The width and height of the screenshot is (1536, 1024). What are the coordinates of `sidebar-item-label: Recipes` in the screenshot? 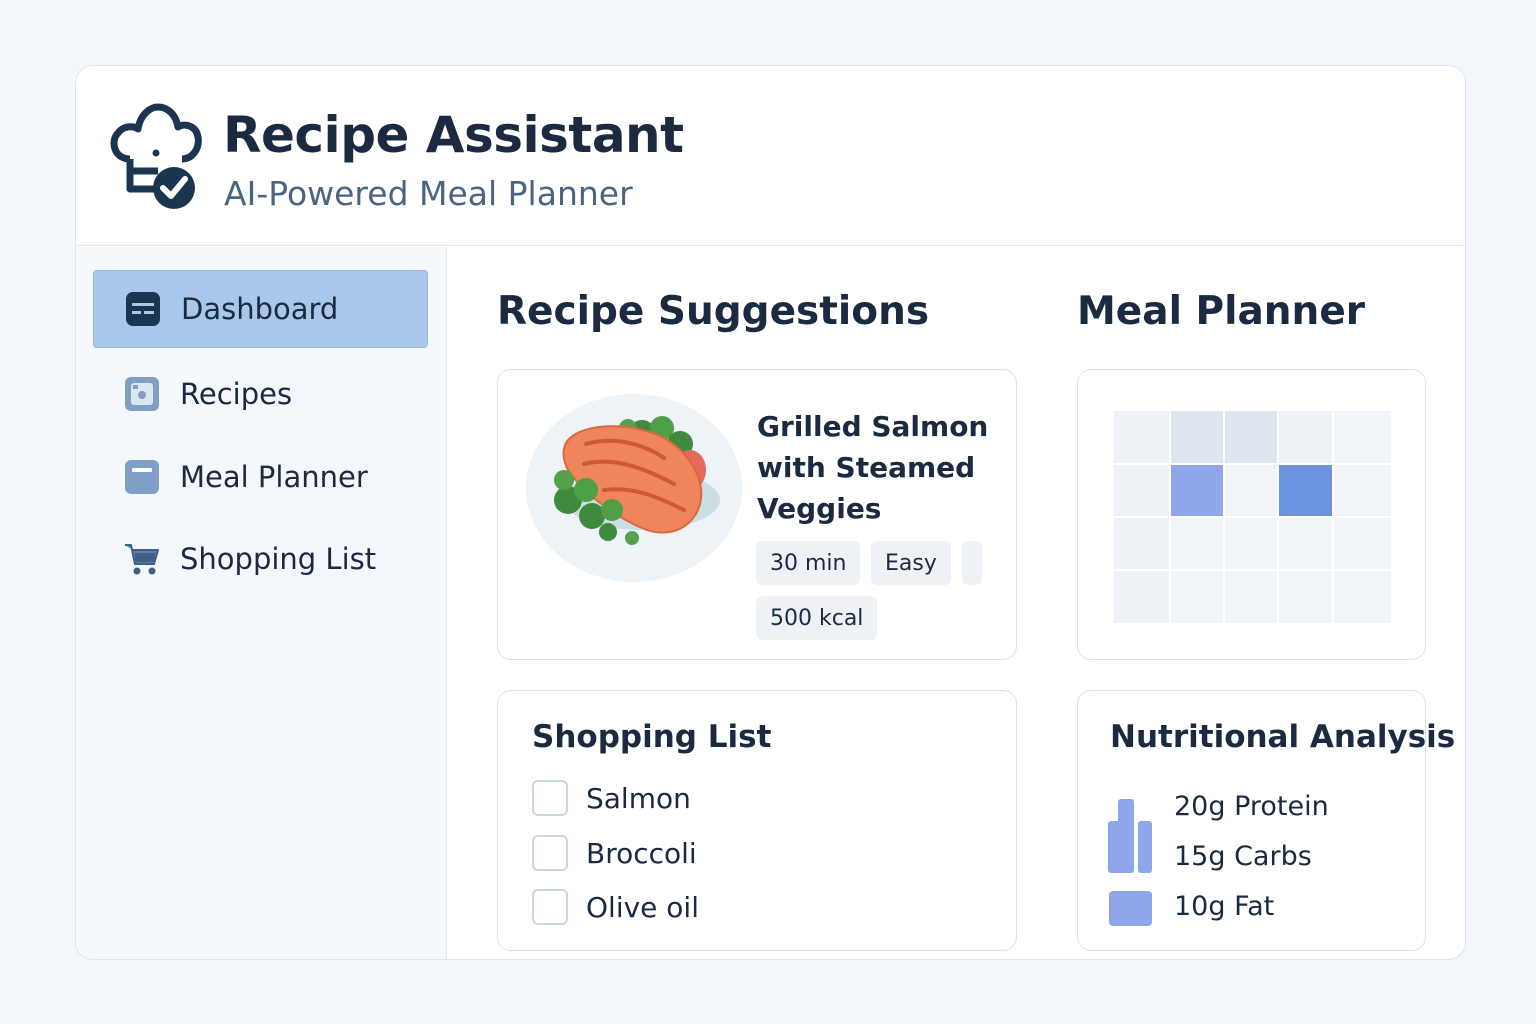 It's located at (236, 394).